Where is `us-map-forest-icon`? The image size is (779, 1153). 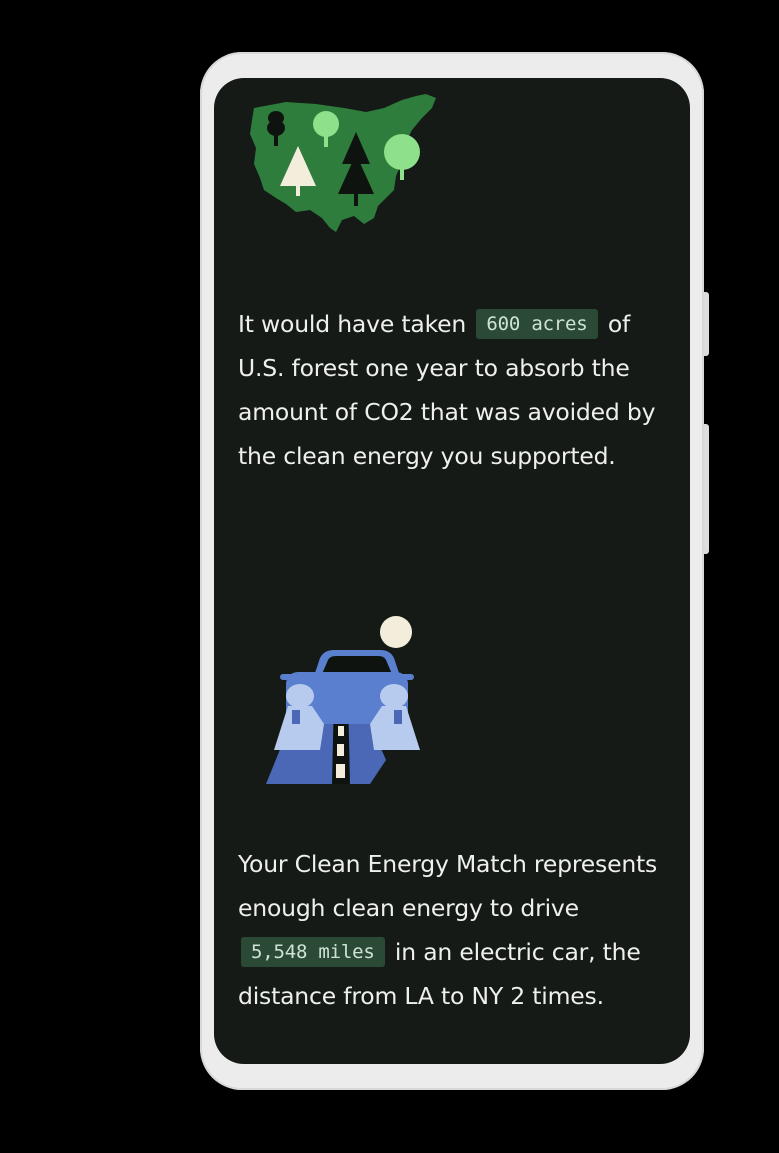
us-map-forest-icon is located at coordinates (343, 163).